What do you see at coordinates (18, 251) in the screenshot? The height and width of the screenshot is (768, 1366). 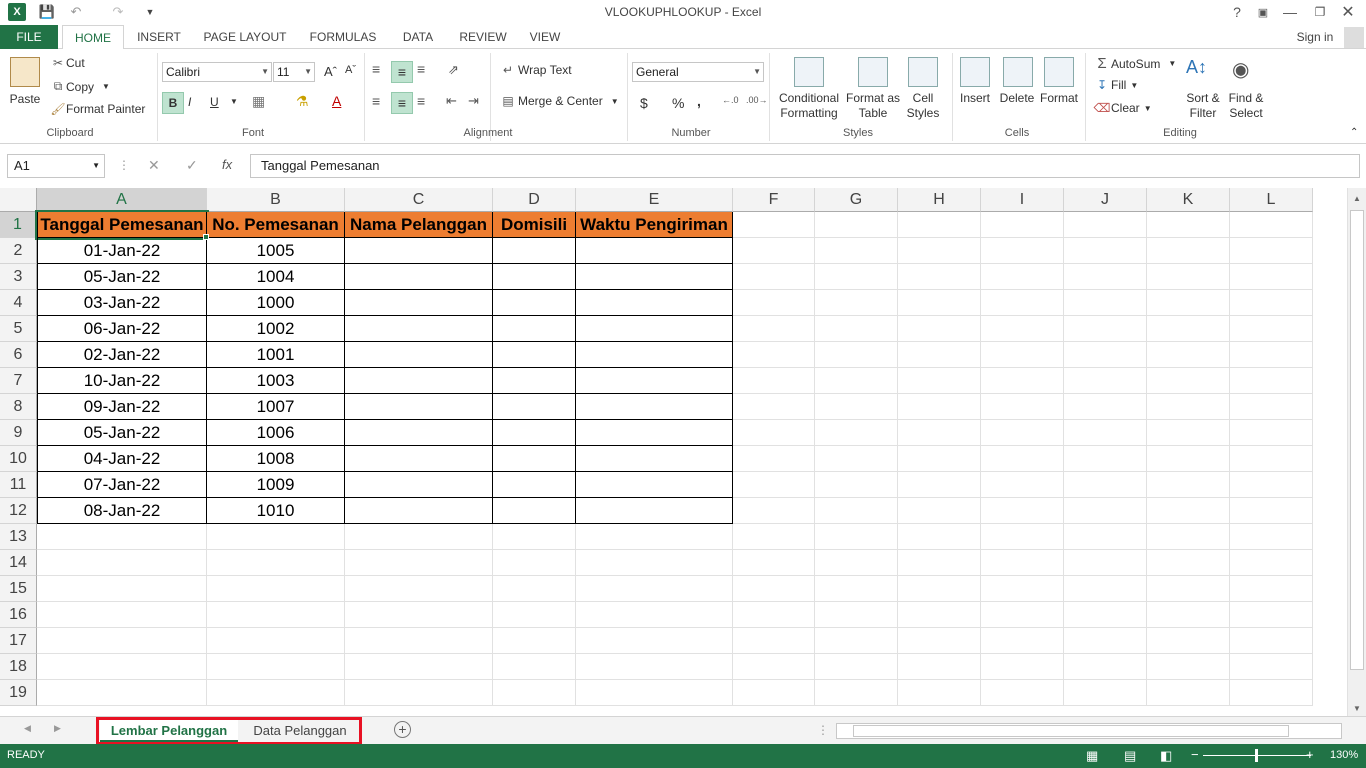 I see `row-header: 2` at bounding box center [18, 251].